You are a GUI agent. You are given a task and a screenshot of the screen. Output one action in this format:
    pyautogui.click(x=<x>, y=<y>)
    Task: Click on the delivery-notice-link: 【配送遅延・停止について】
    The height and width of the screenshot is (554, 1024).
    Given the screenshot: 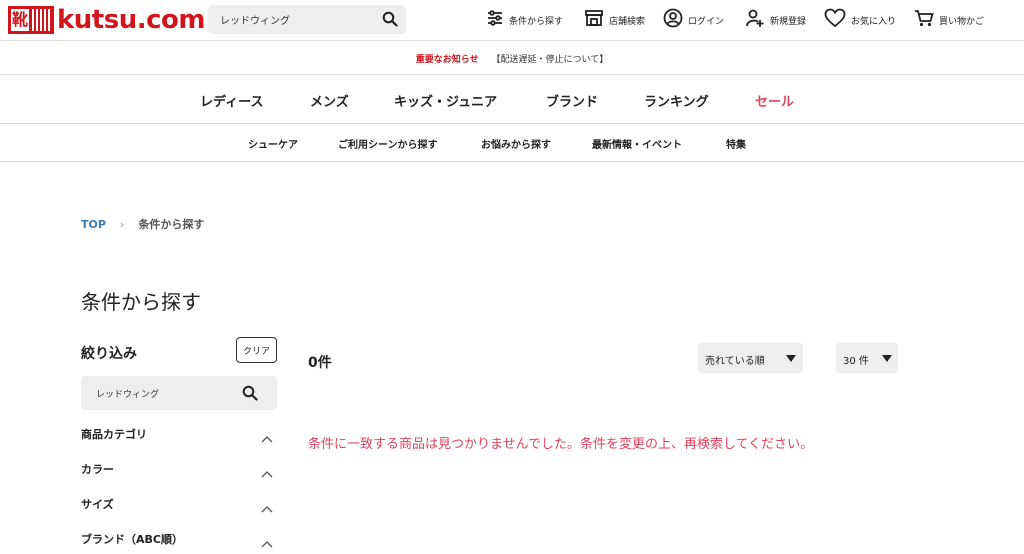 What is the action you would take?
    pyautogui.click(x=549, y=60)
    